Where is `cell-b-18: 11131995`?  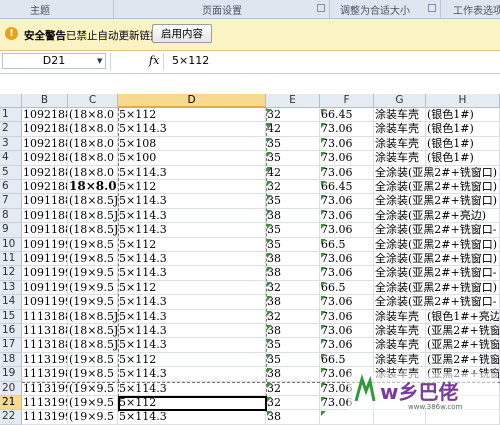
cell-b-18: 11131995 is located at coordinates (45, 360).